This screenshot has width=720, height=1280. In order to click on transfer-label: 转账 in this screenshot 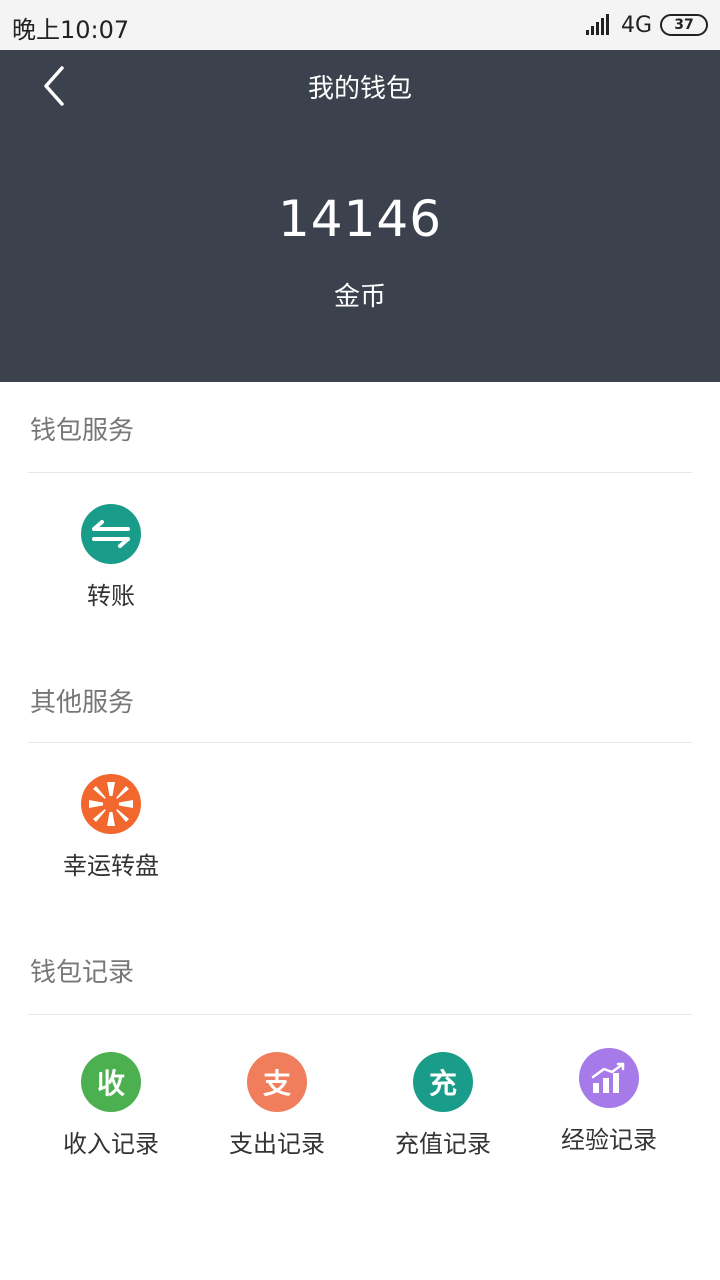, I will do `click(111, 596)`.